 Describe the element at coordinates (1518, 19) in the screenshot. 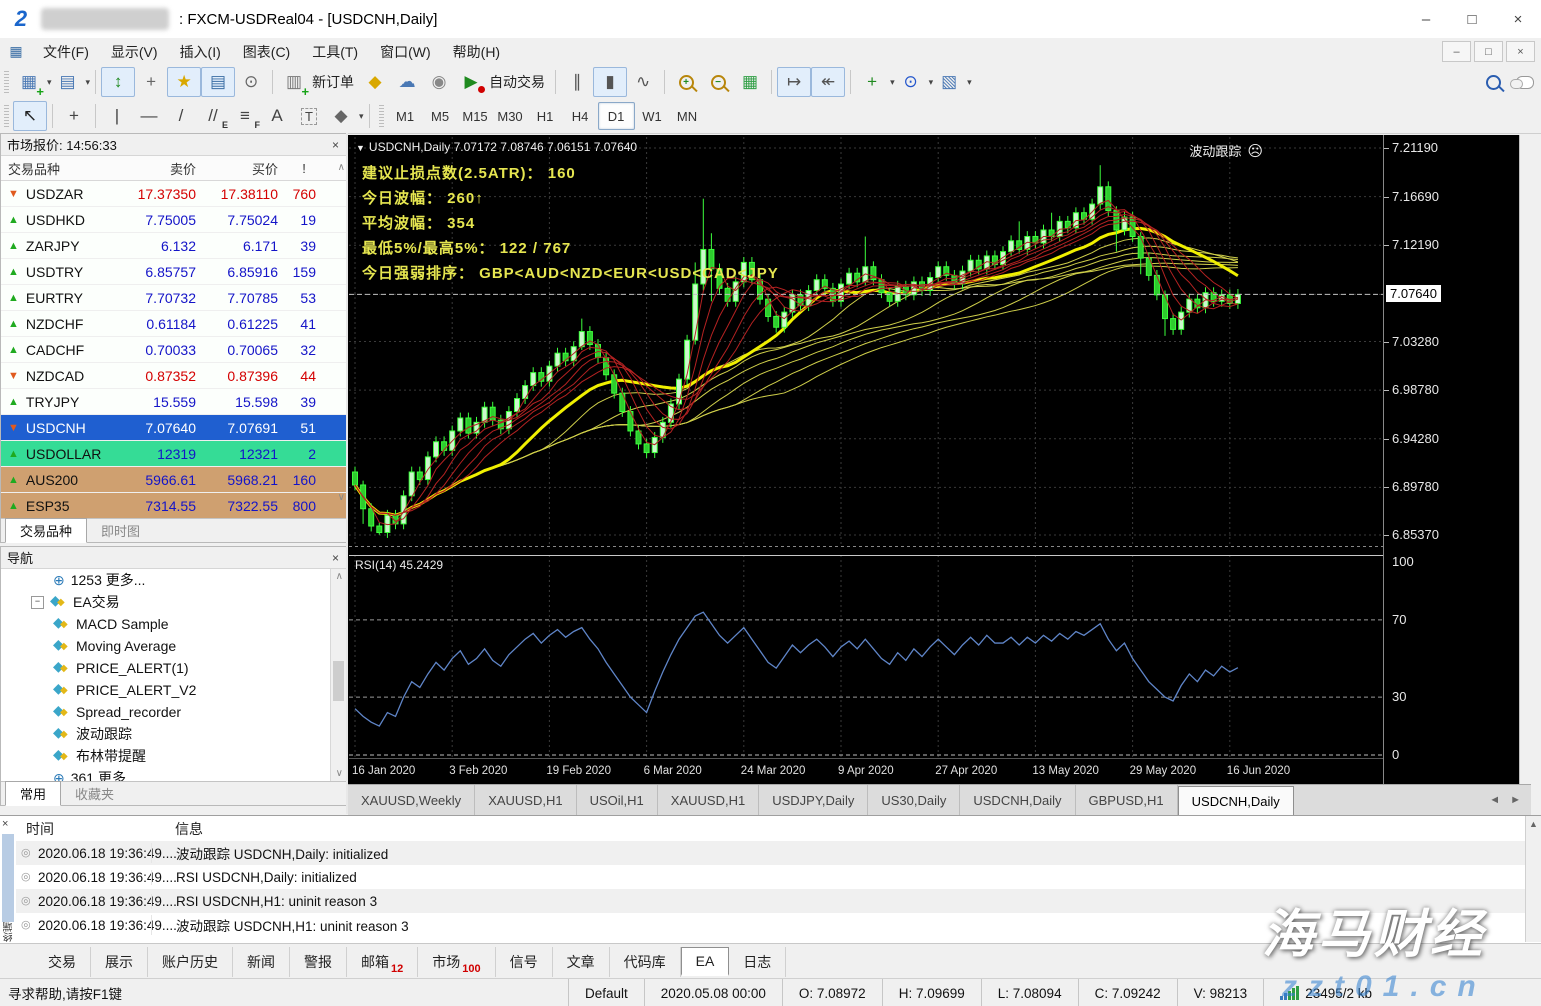

I see `close-button: ×` at that location.